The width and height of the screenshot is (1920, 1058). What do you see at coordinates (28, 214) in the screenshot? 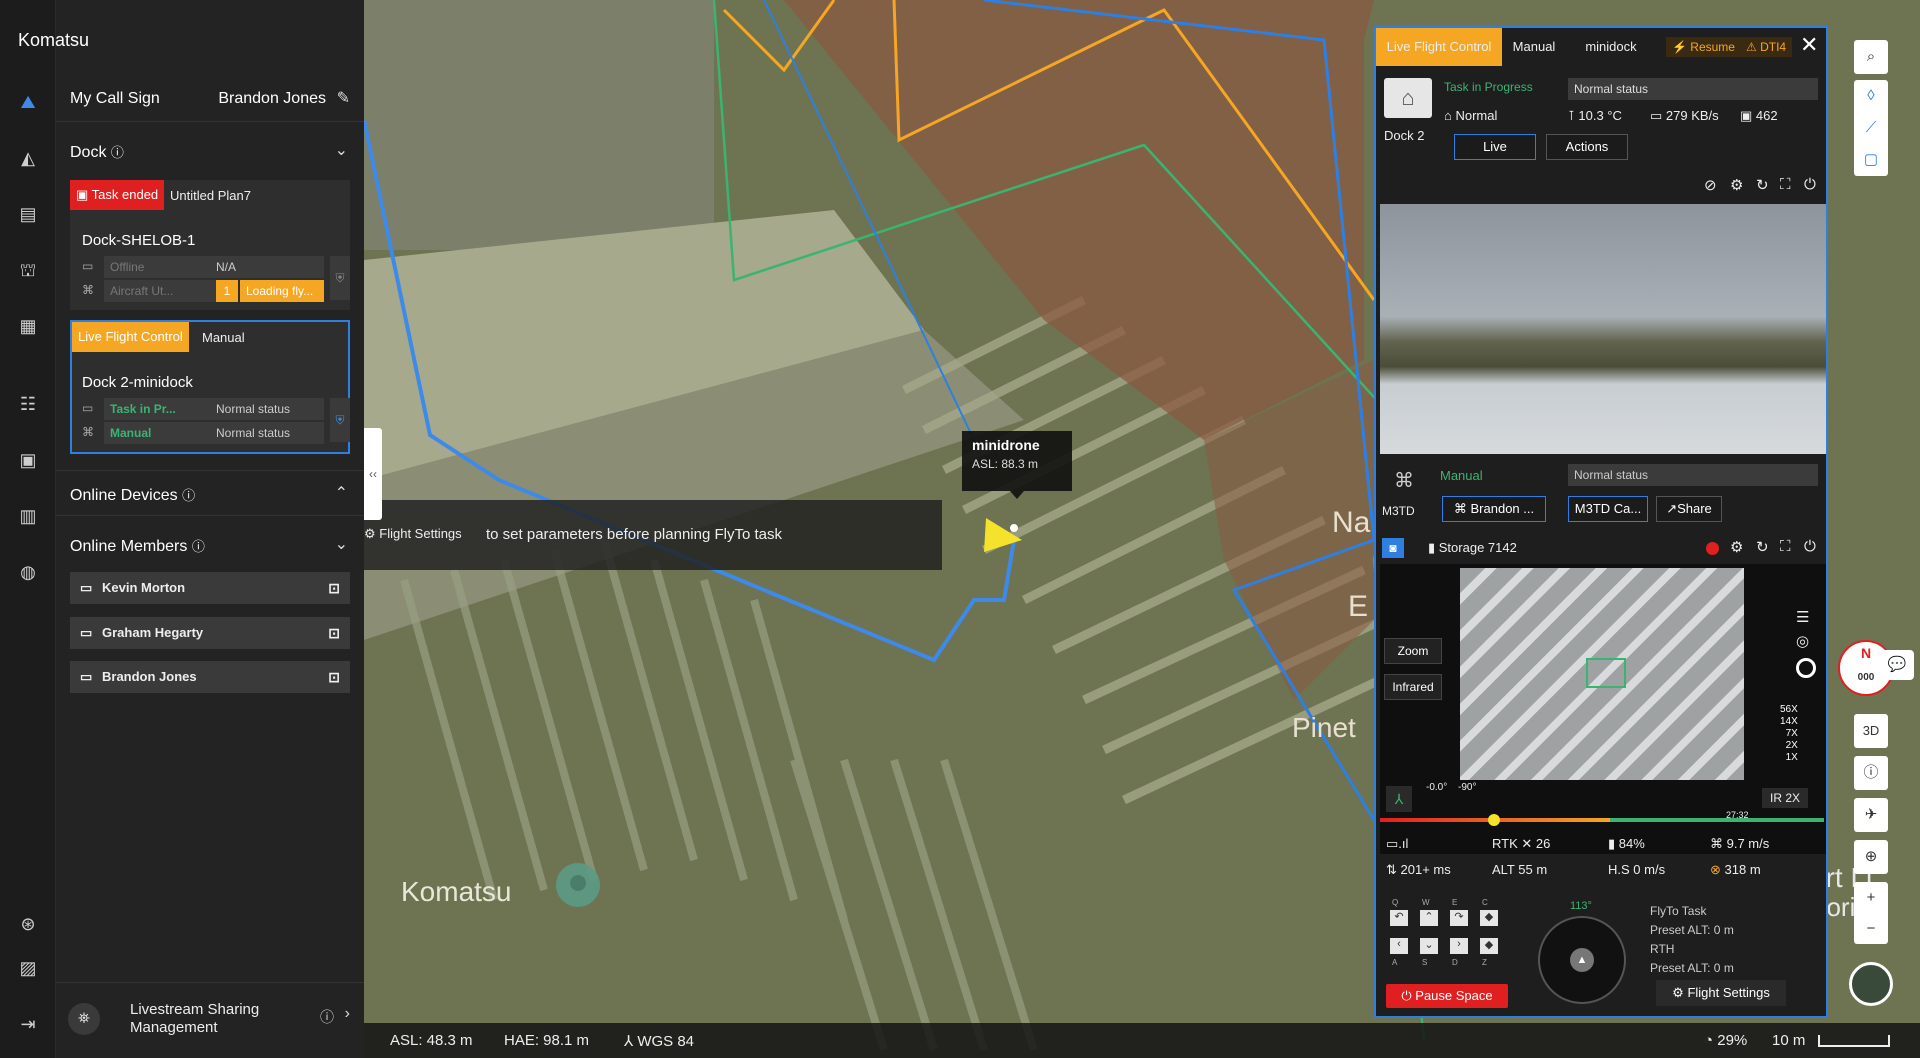
I see `media-icon: ▤` at bounding box center [28, 214].